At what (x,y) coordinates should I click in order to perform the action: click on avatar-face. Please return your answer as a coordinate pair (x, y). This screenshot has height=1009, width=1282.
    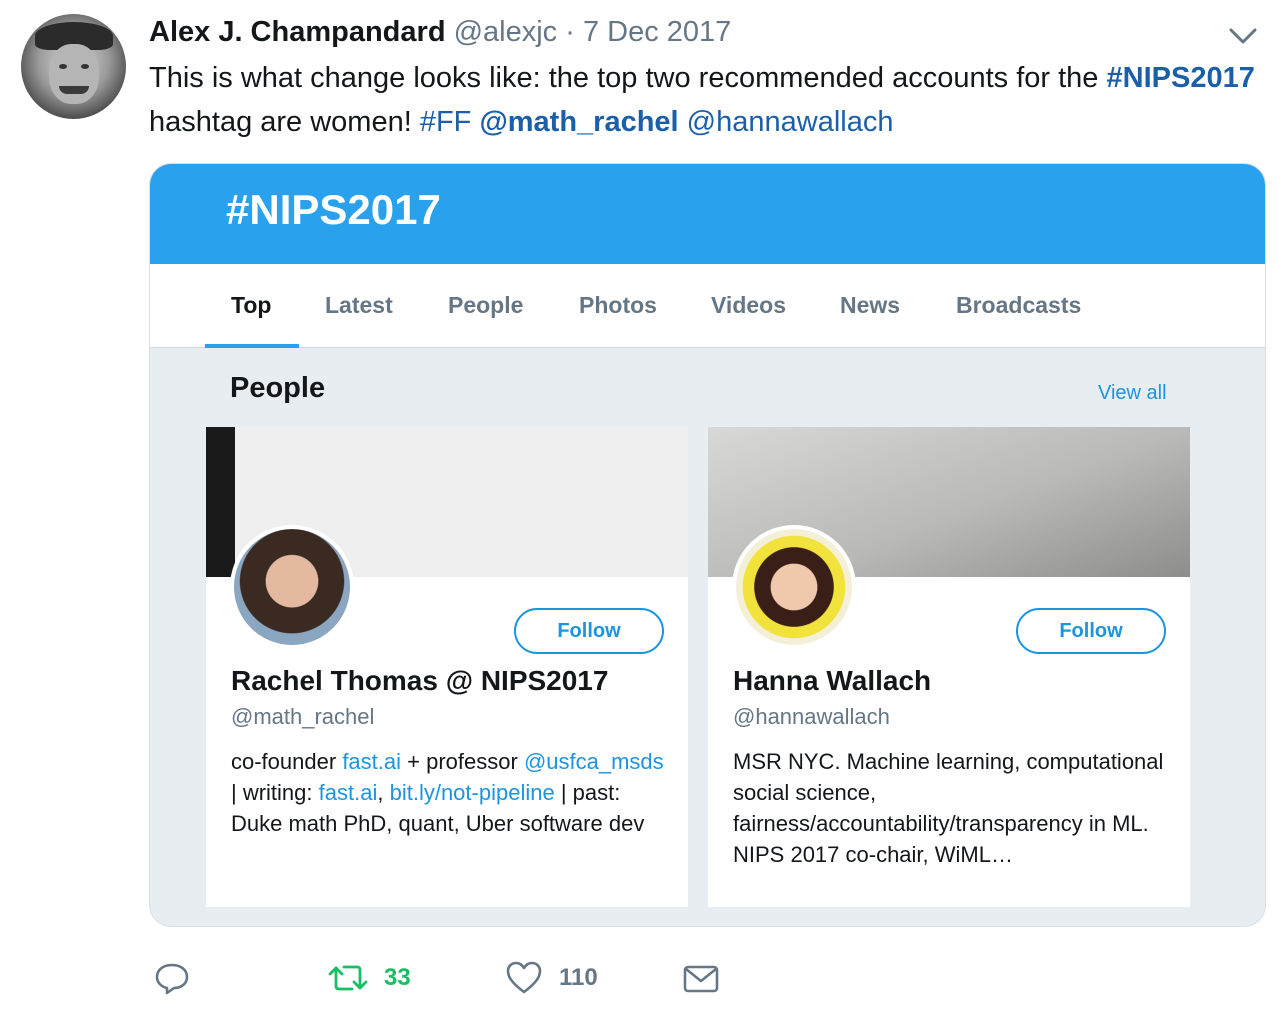
    Looking at the image, I should click on (74, 74).